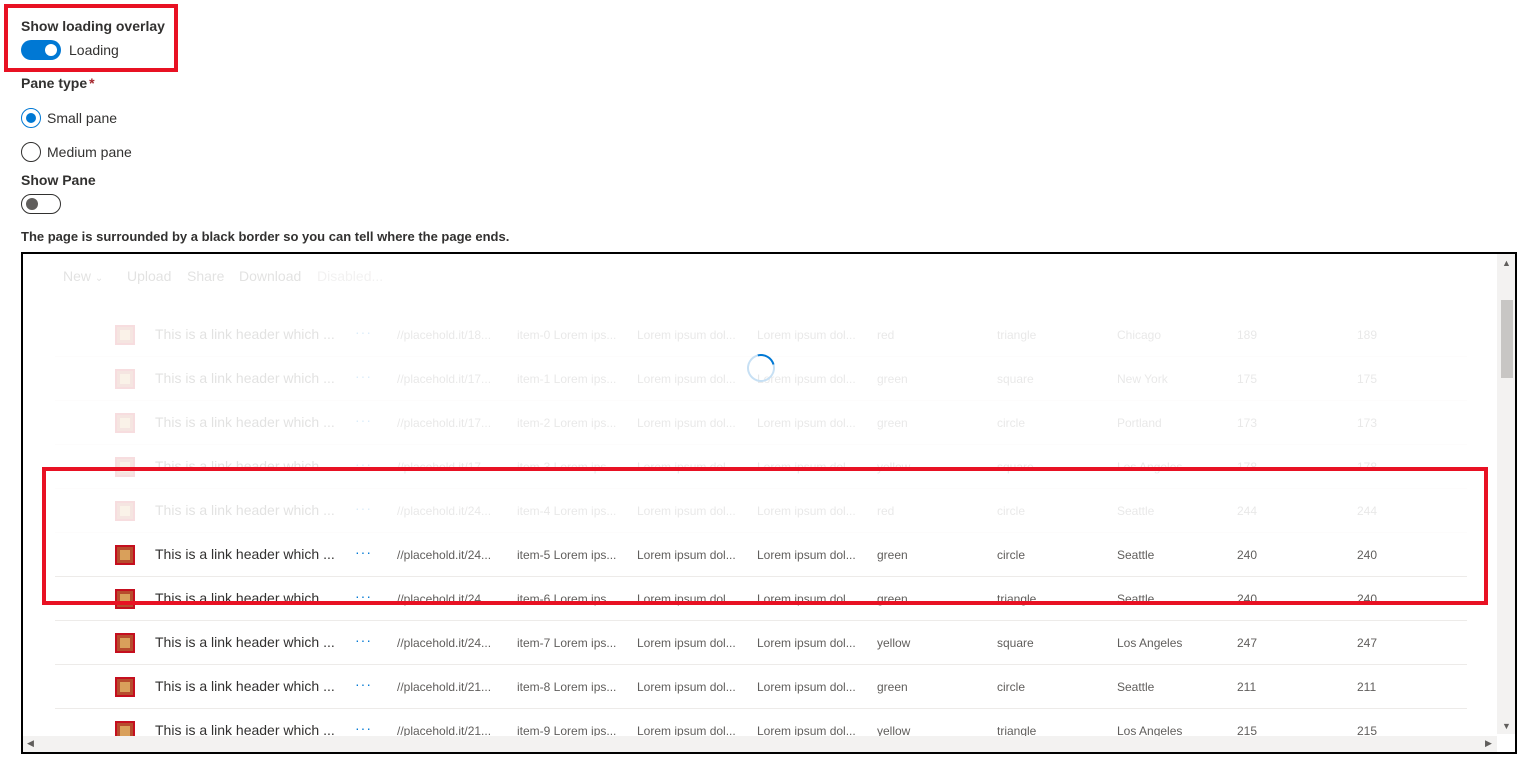  I want to click on row-num2: 240, so click(1367, 599).